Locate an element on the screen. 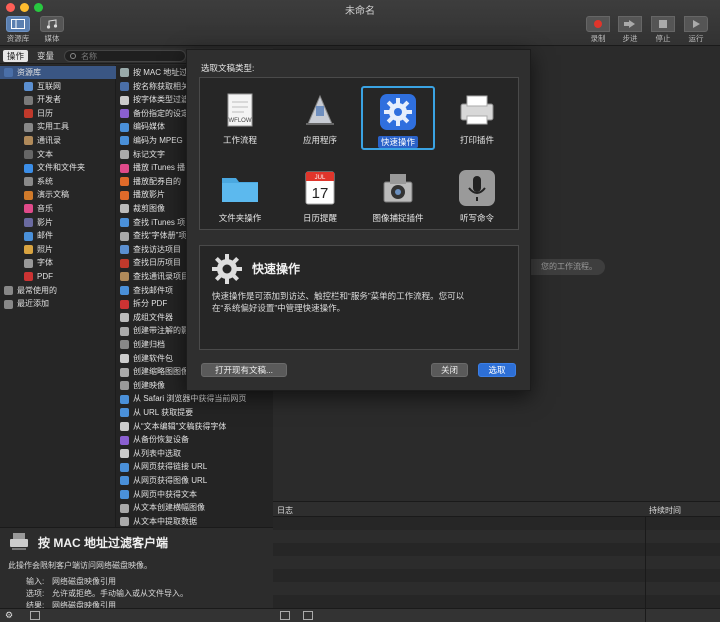 This screenshot has height=622, width=720. list-item: 查找通讯录项目 is located at coordinates (154, 276).